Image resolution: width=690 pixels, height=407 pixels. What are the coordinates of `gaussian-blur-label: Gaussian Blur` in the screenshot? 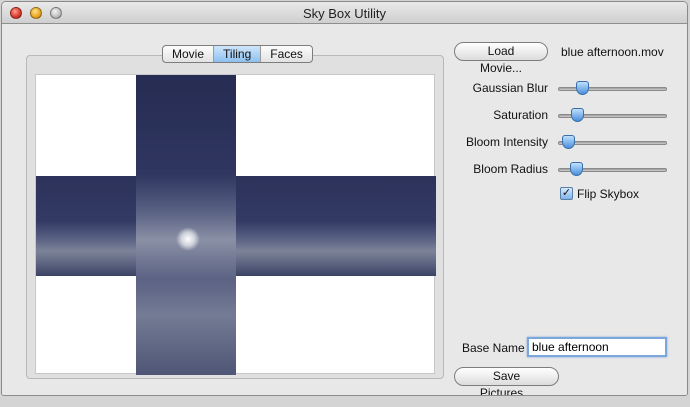 It's located at (510, 88).